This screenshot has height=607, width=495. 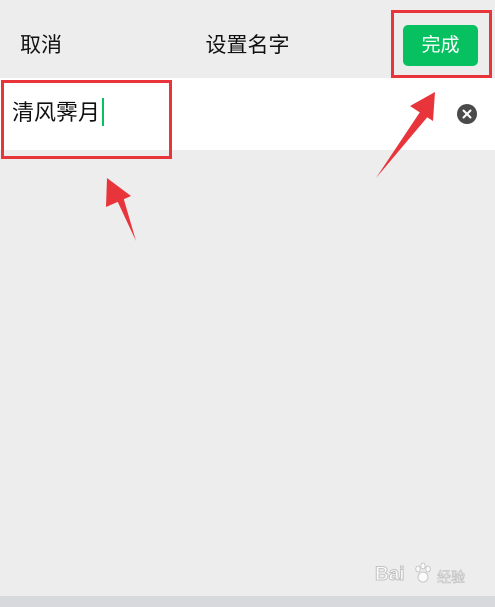 What do you see at coordinates (423, 572) in the screenshot?
I see `paw-logo-icon` at bounding box center [423, 572].